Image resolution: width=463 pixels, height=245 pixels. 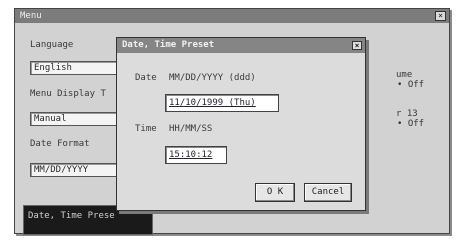 What do you see at coordinates (232, 16) in the screenshot?
I see `menu-window-titlebar: Menu ×` at bounding box center [232, 16].